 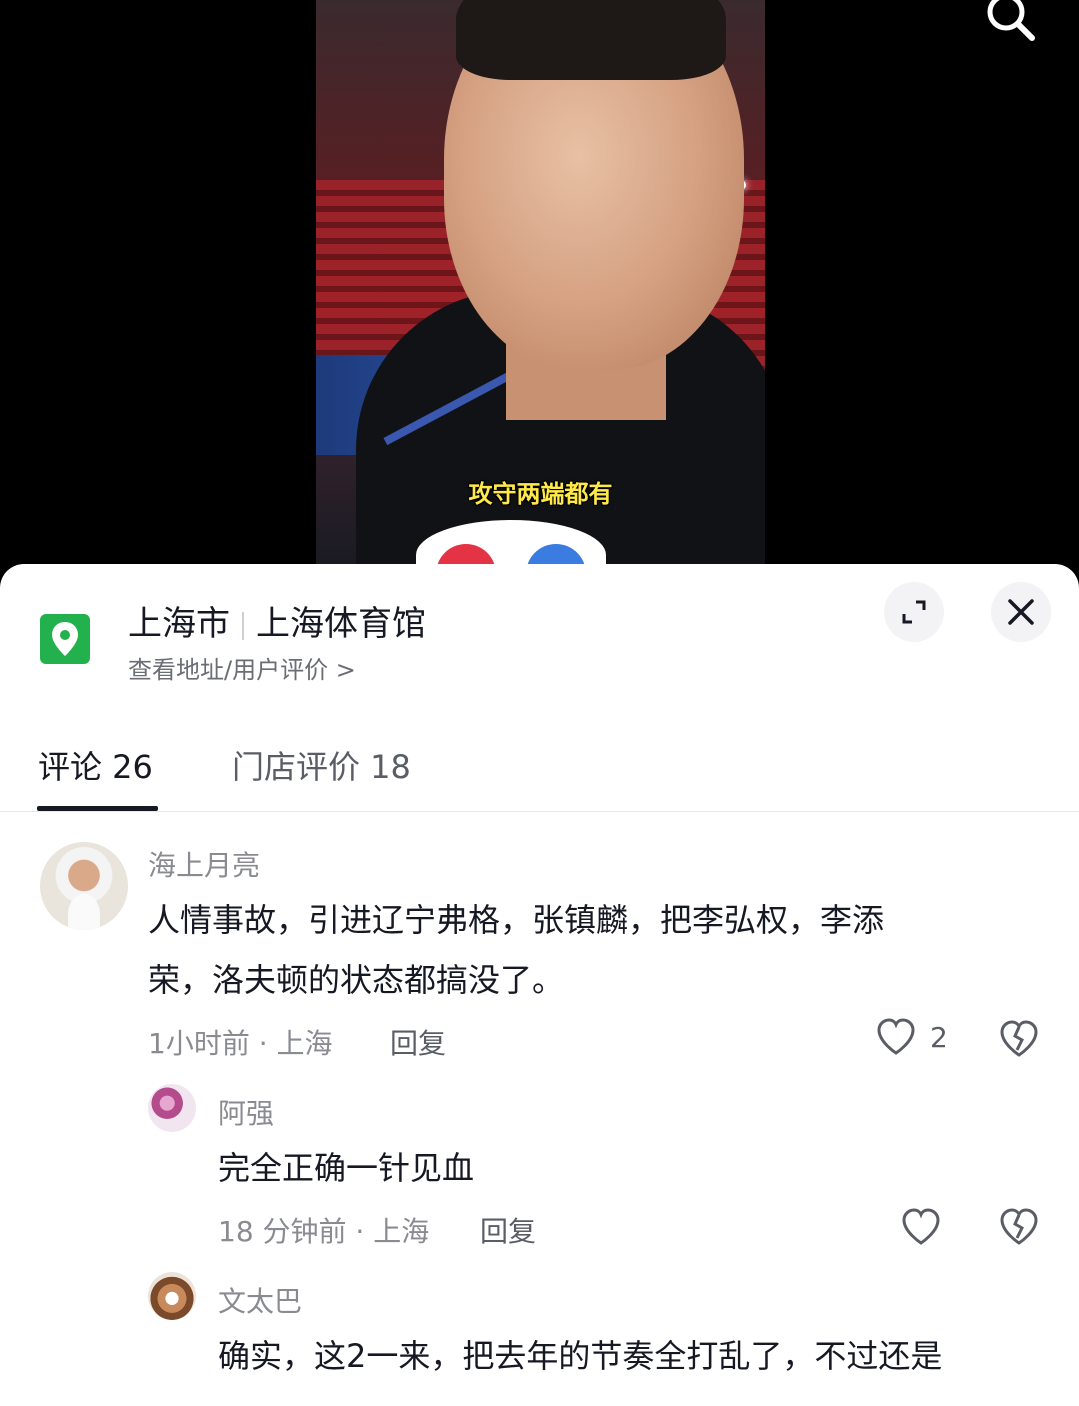 What do you see at coordinates (939, 1037) in the screenshot?
I see `like-count: 2` at bounding box center [939, 1037].